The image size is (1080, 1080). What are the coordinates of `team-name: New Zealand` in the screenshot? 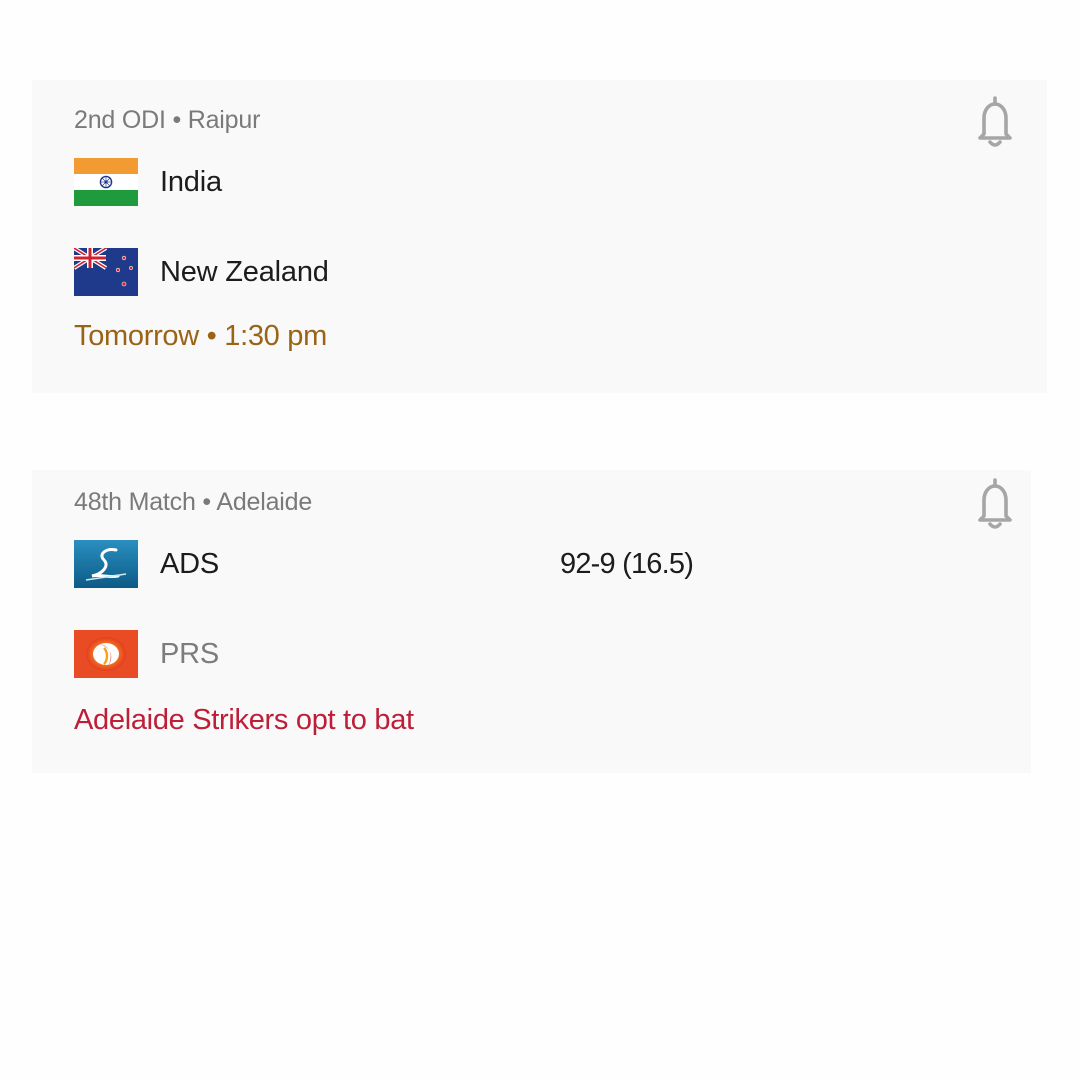 It's located at (244, 272).